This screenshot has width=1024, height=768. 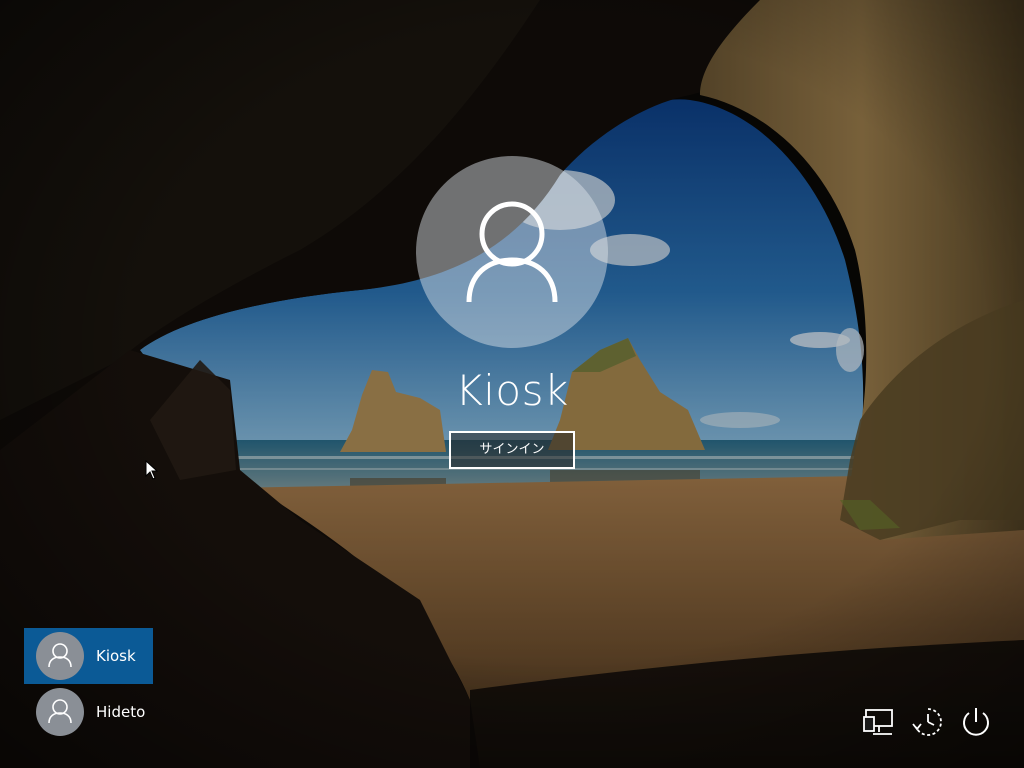 I want to click on mouse-cursor, so click(x=152, y=470).